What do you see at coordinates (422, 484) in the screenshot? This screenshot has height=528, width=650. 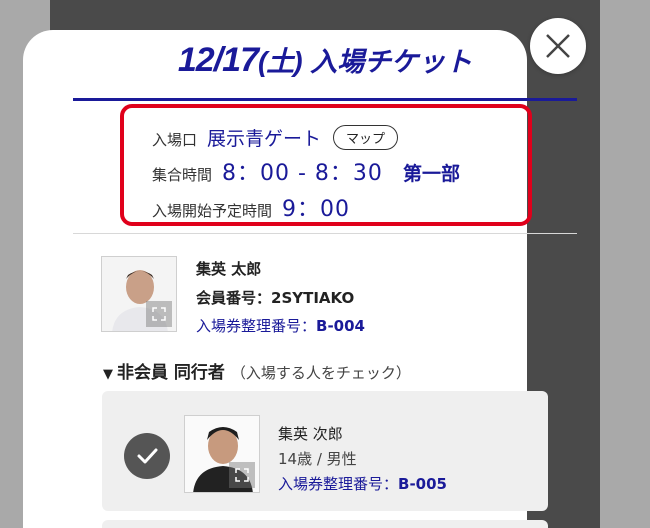 I see `companion-ticket-number: B-005` at bounding box center [422, 484].